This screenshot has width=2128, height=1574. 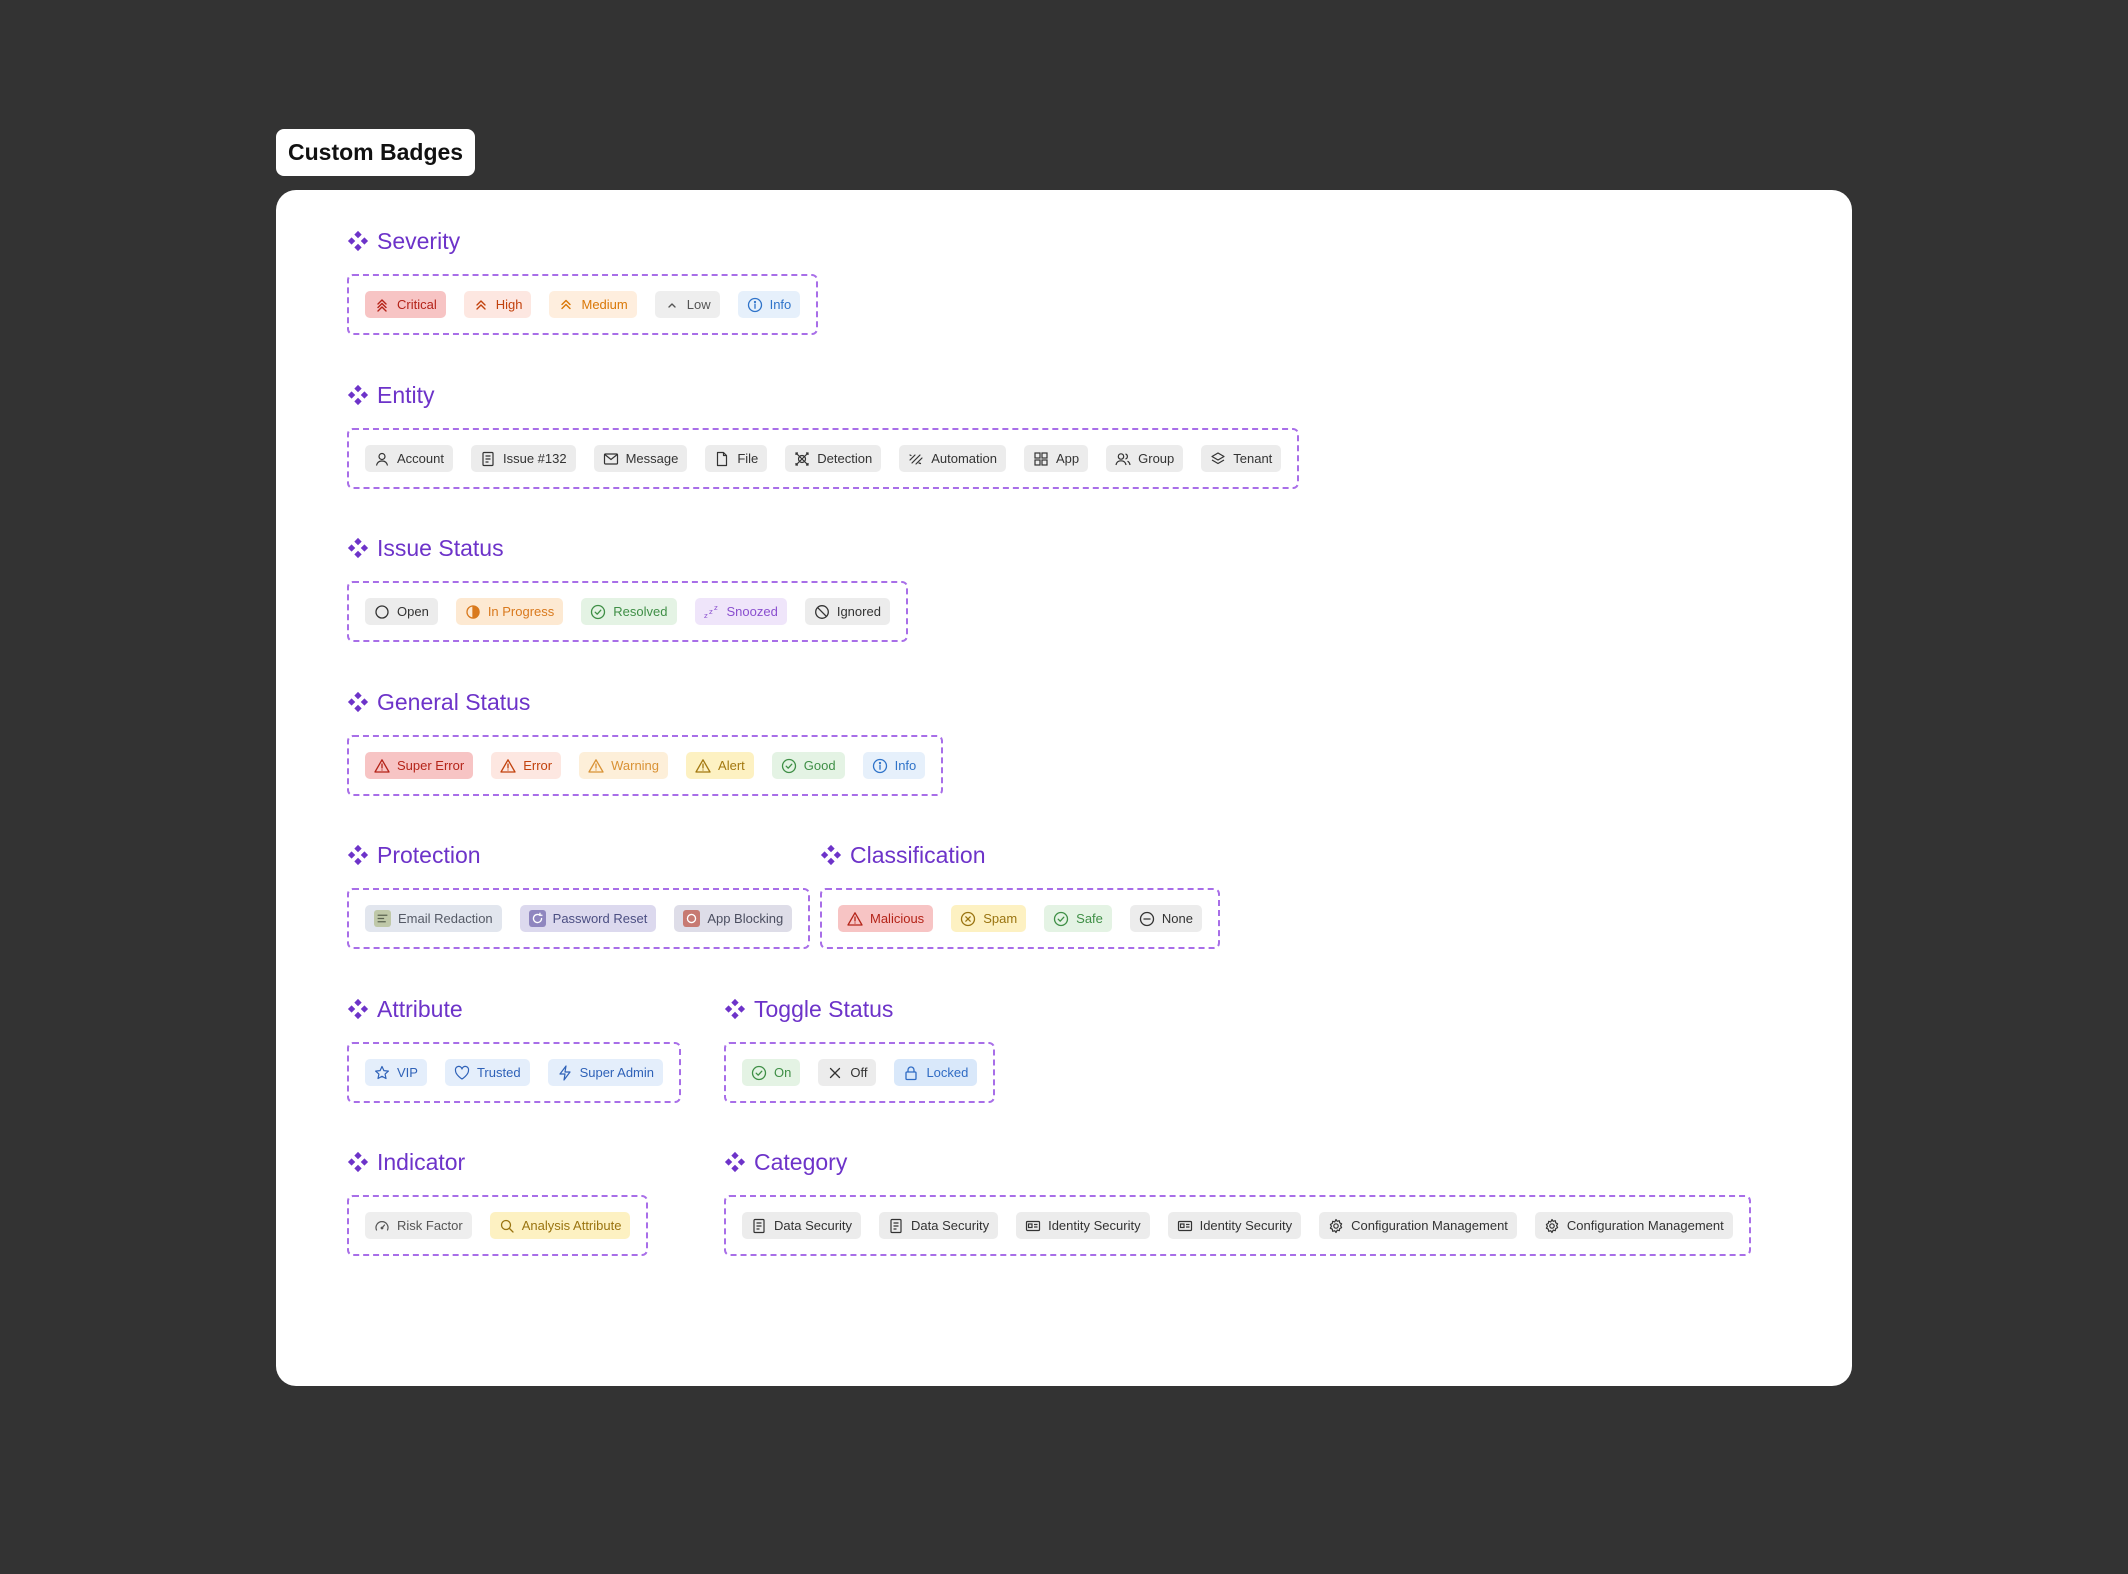 What do you see at coordinates (952, 458) in the screenshot?
I see `badge-automation: Automation` at bounding box center [952, 458].